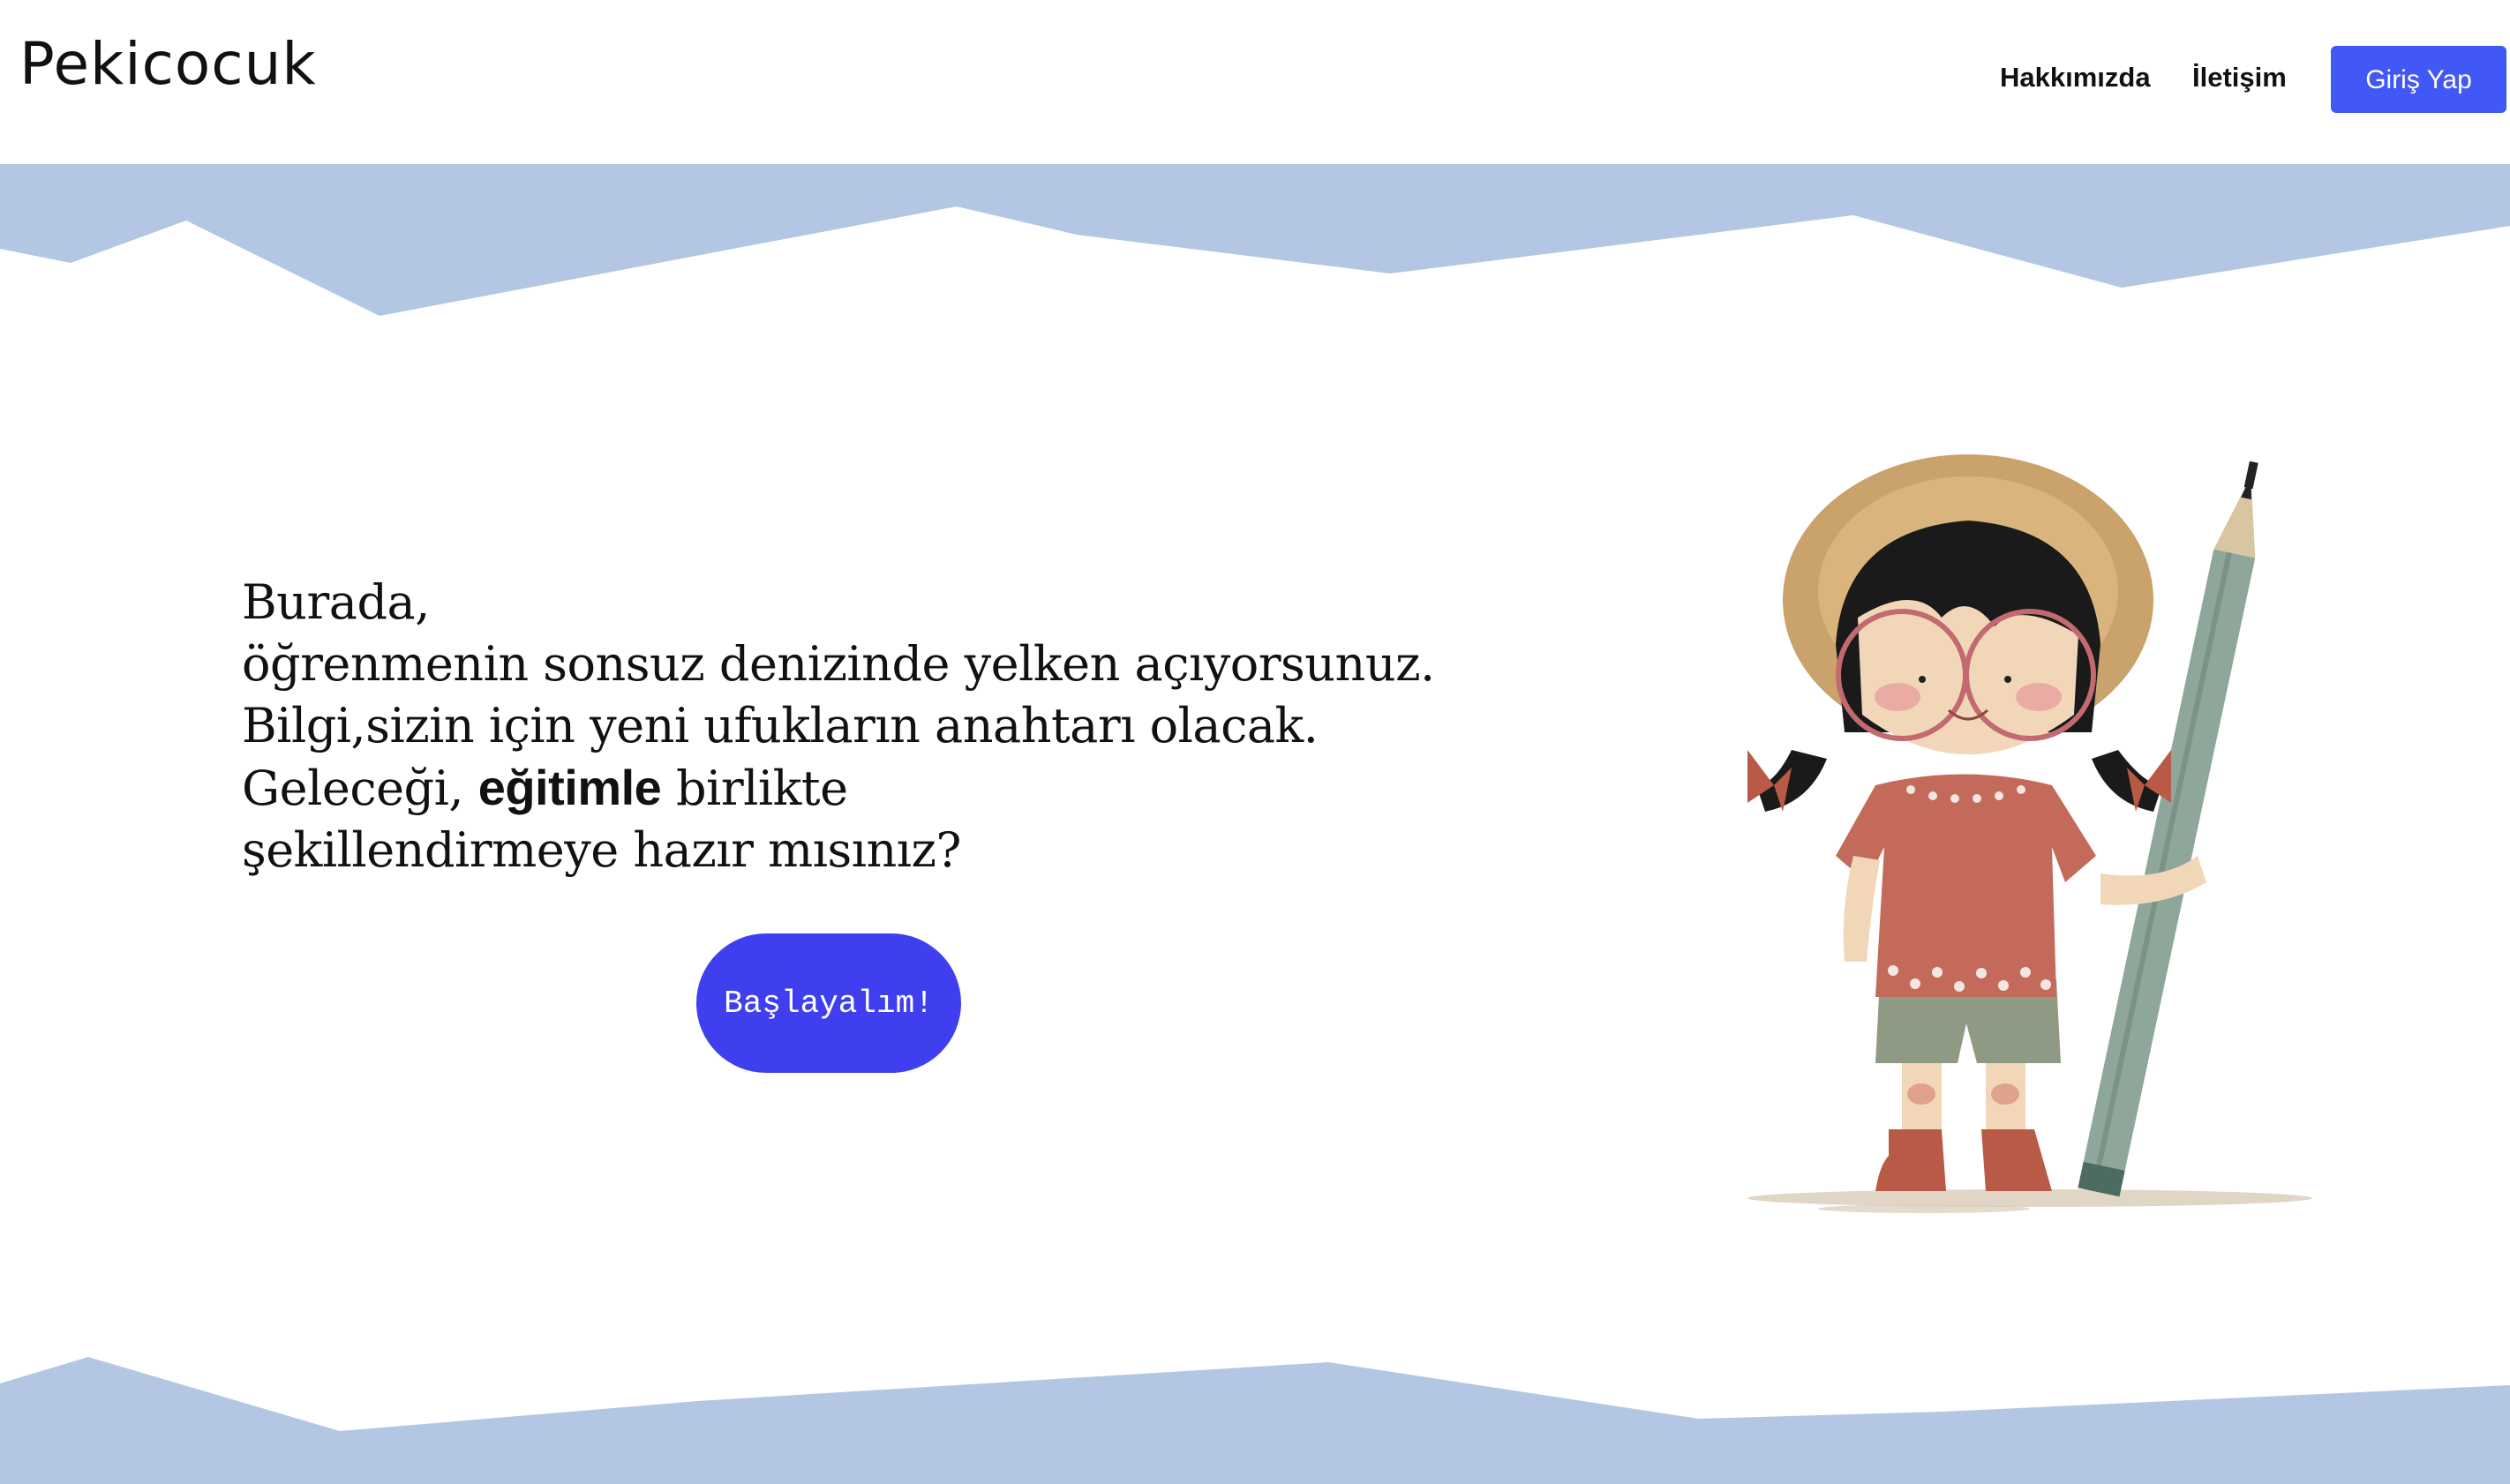 The width and height of the screenshot is (2510, 1484). I want to click on logo-text: Pekicocuk, so click(168, 64).